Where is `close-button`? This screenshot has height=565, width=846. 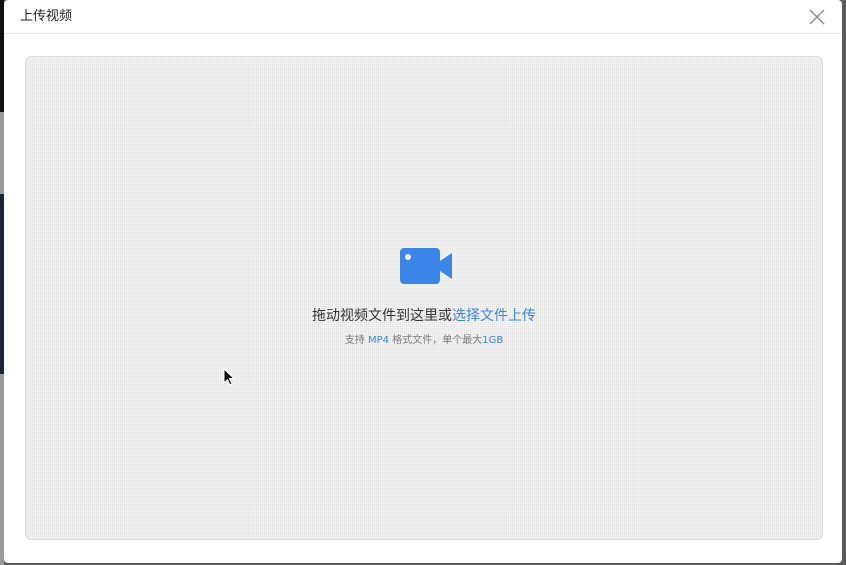
close-button is located at coordinates (817, 17).